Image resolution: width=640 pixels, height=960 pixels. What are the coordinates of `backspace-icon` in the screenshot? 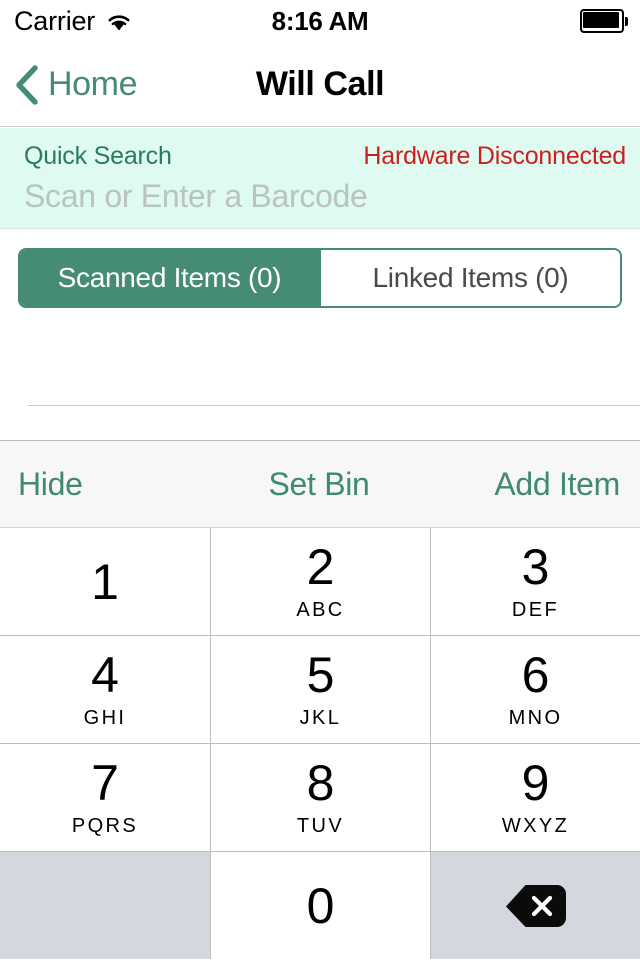 It's located at (536, 906).